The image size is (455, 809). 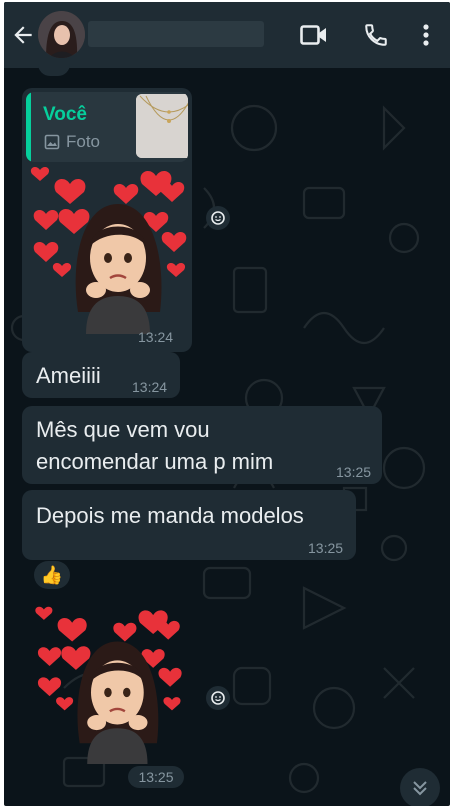 I want to click on sticker-time-pill: 13:25, so click(x=156, y=777).